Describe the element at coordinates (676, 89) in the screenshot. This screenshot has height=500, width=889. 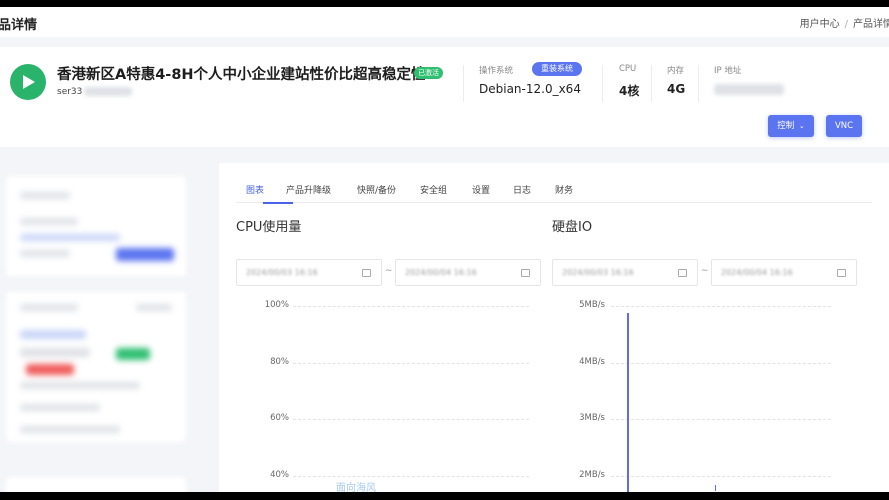
I see `memory-value: 4G` at that location.